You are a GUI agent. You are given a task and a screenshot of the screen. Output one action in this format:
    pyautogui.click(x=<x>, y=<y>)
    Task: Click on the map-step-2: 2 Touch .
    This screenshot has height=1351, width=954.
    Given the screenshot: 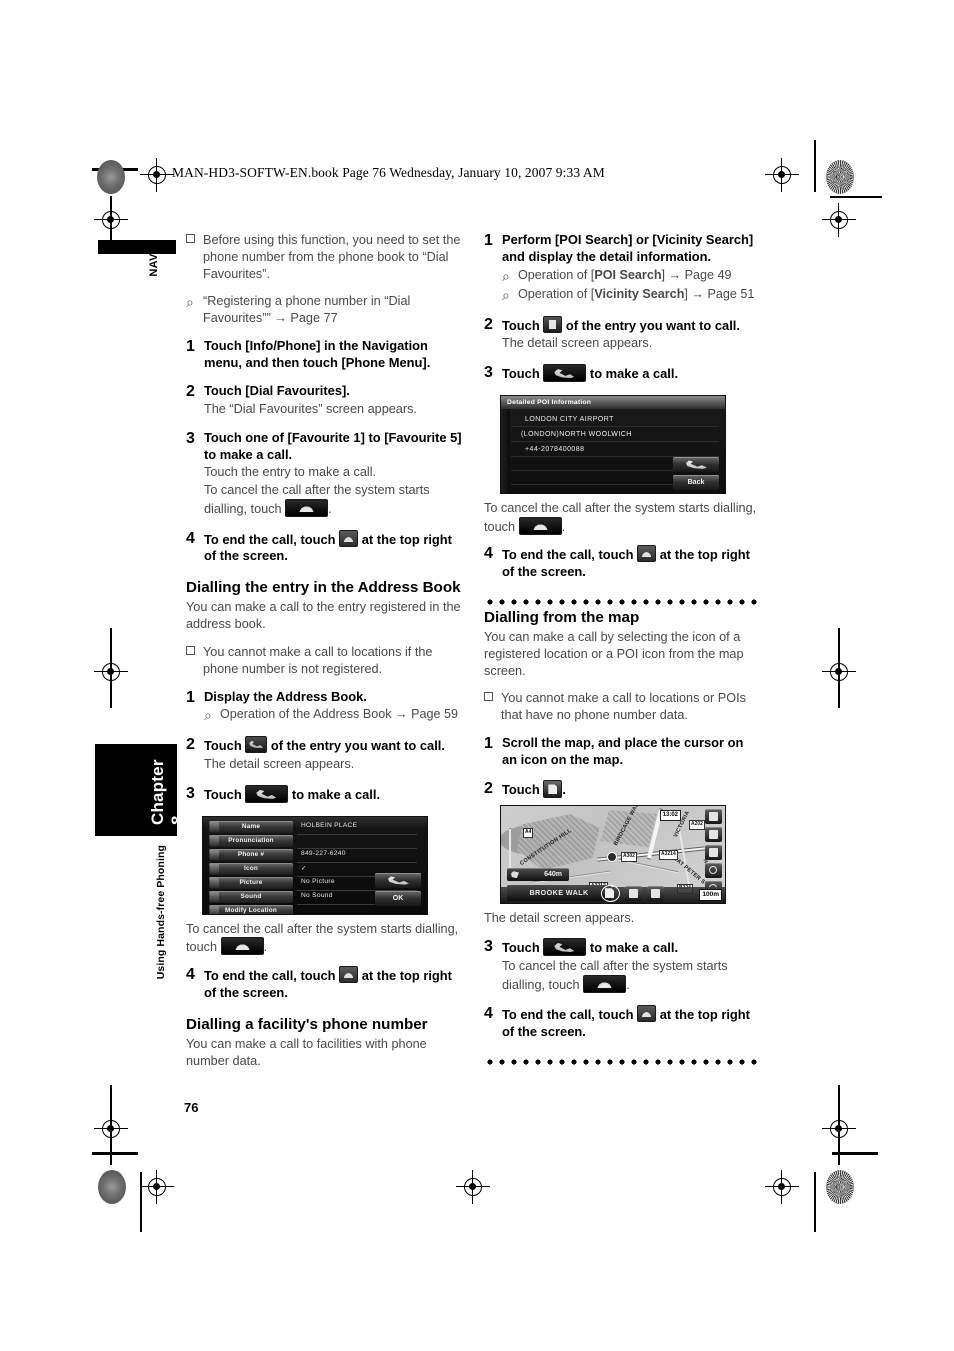 What is the action you would take?
    pyautogui.click(x=623, y=789)
    